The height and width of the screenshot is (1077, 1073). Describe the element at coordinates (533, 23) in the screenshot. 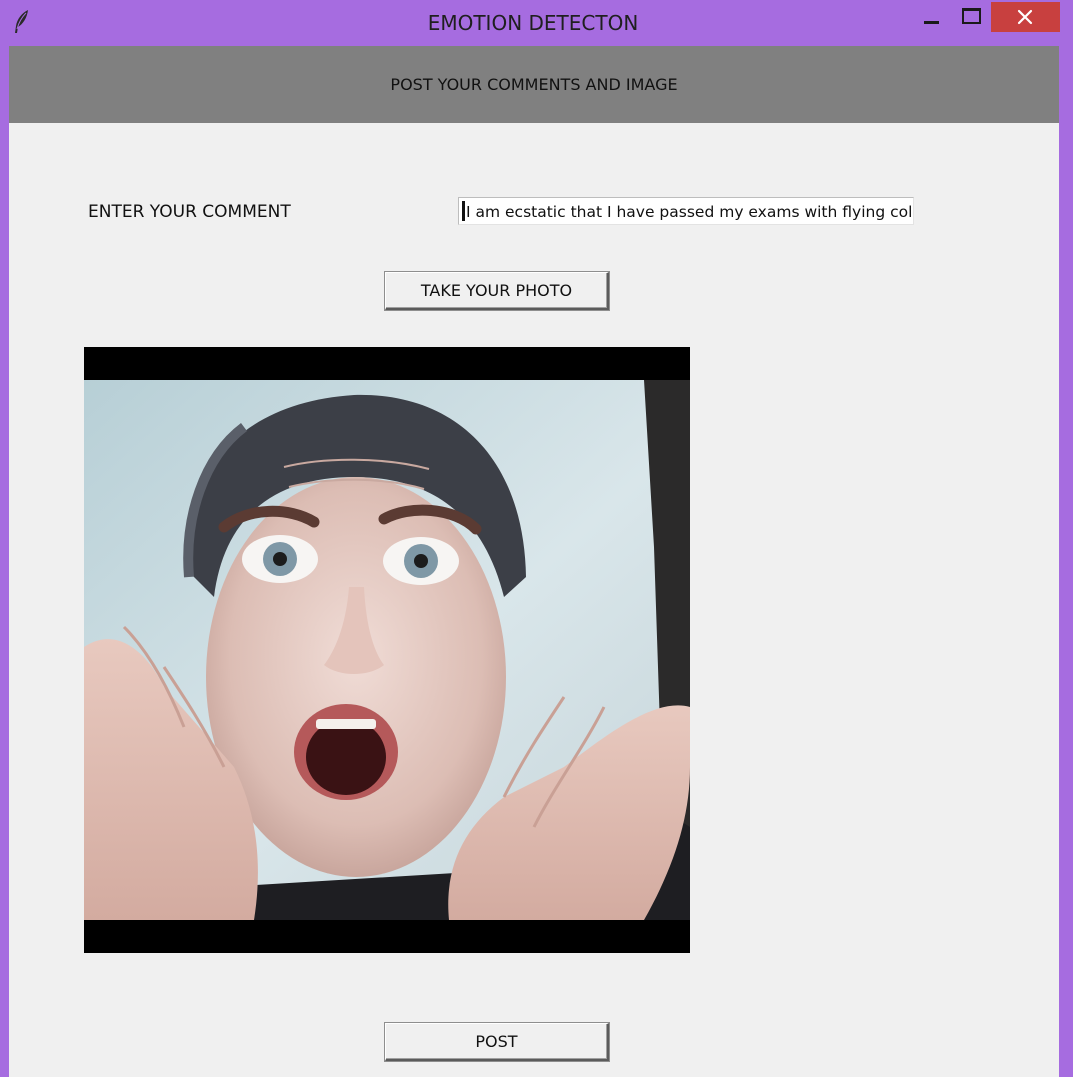

I see `window-title: EMOTION DETECTON` at that location.